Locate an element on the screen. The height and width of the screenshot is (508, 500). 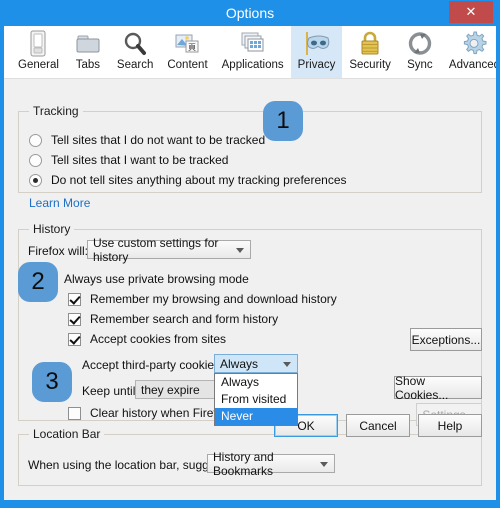
title-bar: Options ✕ is located at coordinates (250, 13).